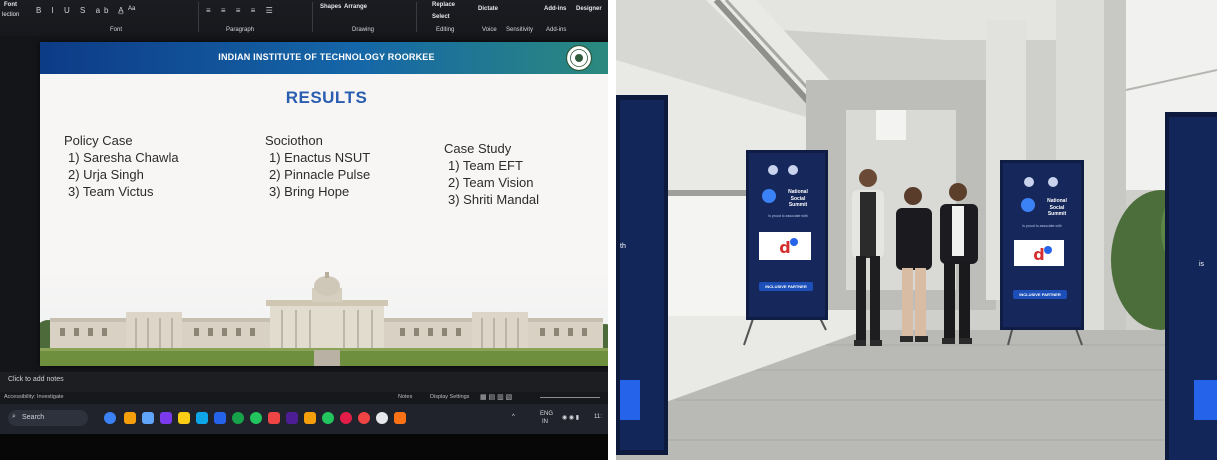 This screenshot has width=1217, height=460. Describe the element at coordinates (555, 9) in the screenshot. I see `addins-button: Add-ins` at that location.